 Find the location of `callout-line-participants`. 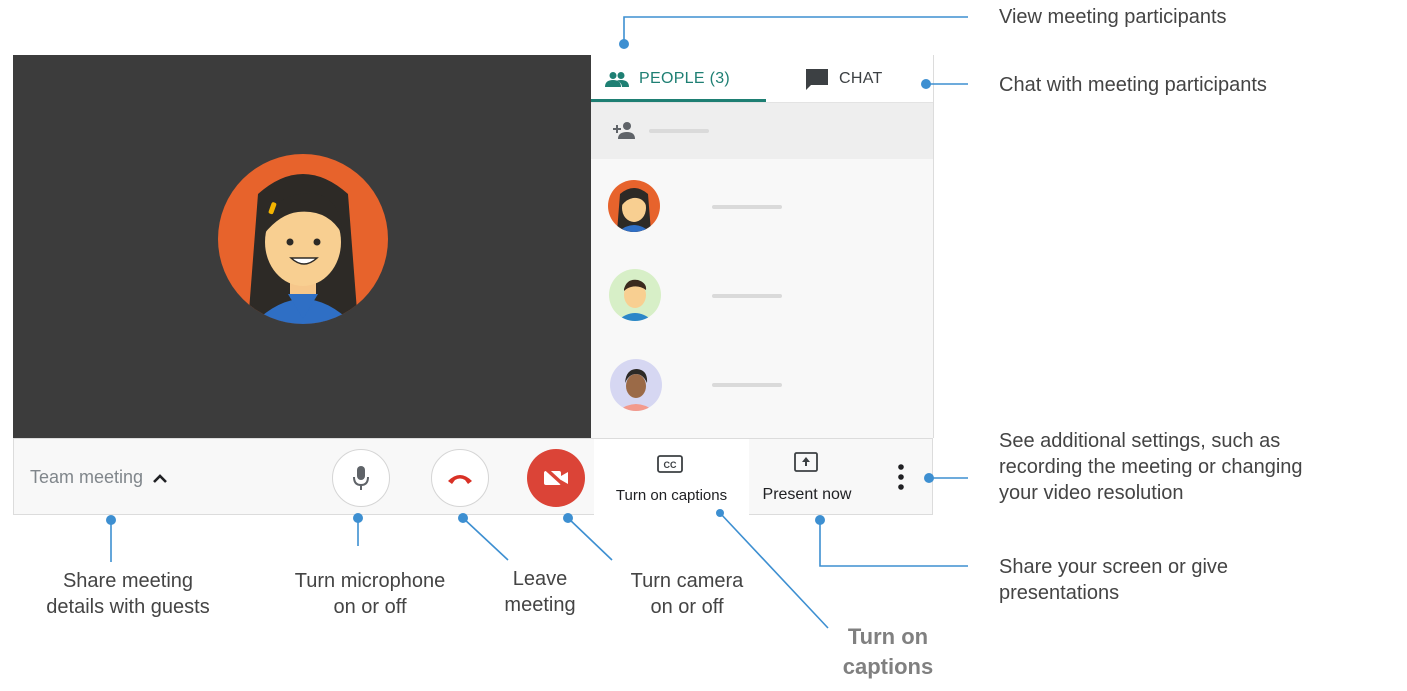

callout-line-participants is located at coordinates (795, 30).